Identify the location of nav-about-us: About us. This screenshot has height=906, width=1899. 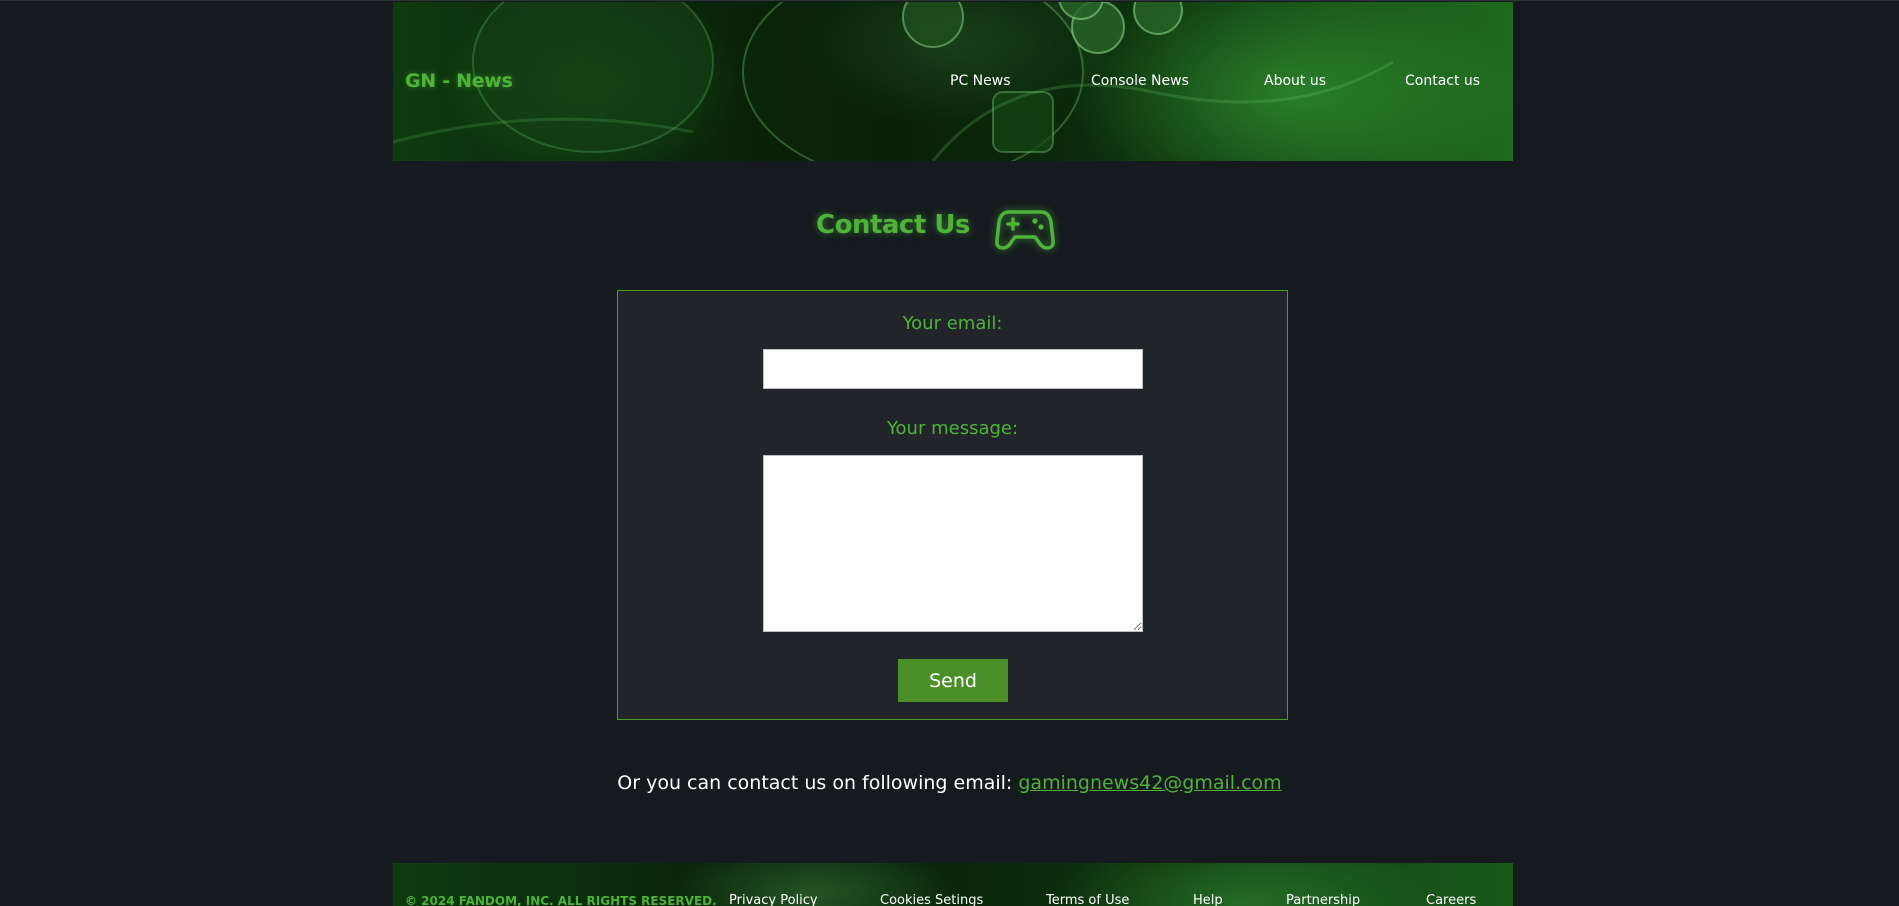
(1295, 81).